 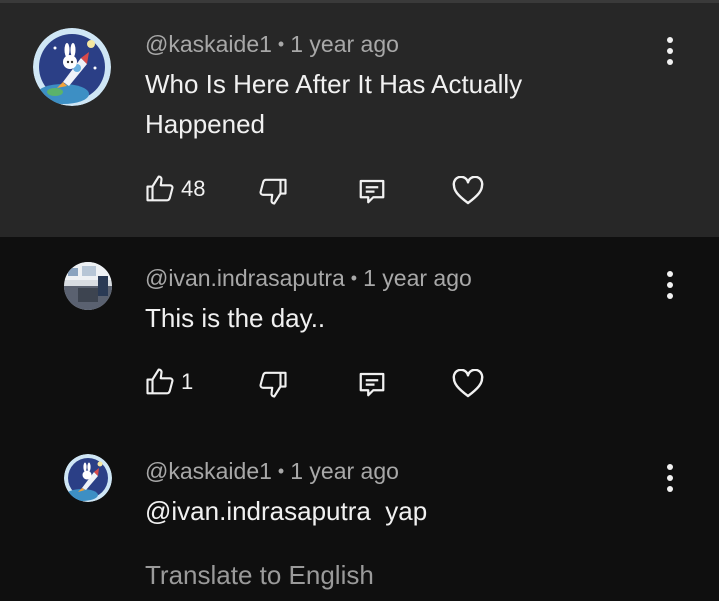 What do you see at coordinates (235, 318) in the screenshot?
I see `comment-text: This is the day..` at bounding box center [235, 318].